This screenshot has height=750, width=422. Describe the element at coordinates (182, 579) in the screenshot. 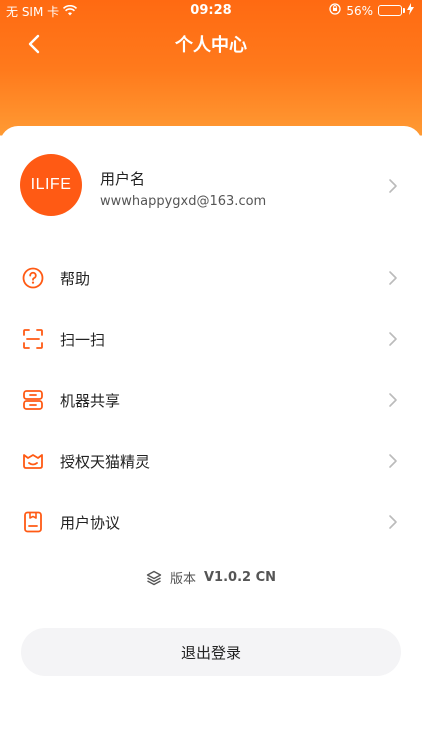

I see `version-label: 版本` at that location.